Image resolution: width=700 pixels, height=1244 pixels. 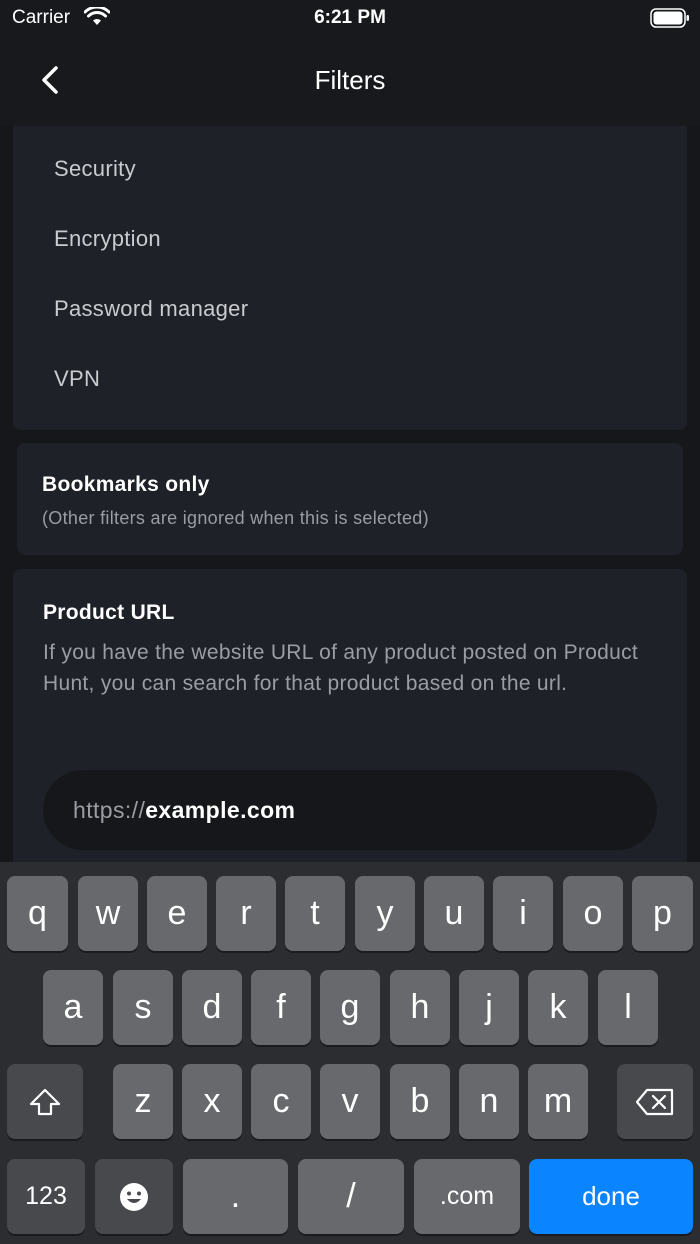 I want to click on dotcom-key: .com, so click(x=467, y=1196).